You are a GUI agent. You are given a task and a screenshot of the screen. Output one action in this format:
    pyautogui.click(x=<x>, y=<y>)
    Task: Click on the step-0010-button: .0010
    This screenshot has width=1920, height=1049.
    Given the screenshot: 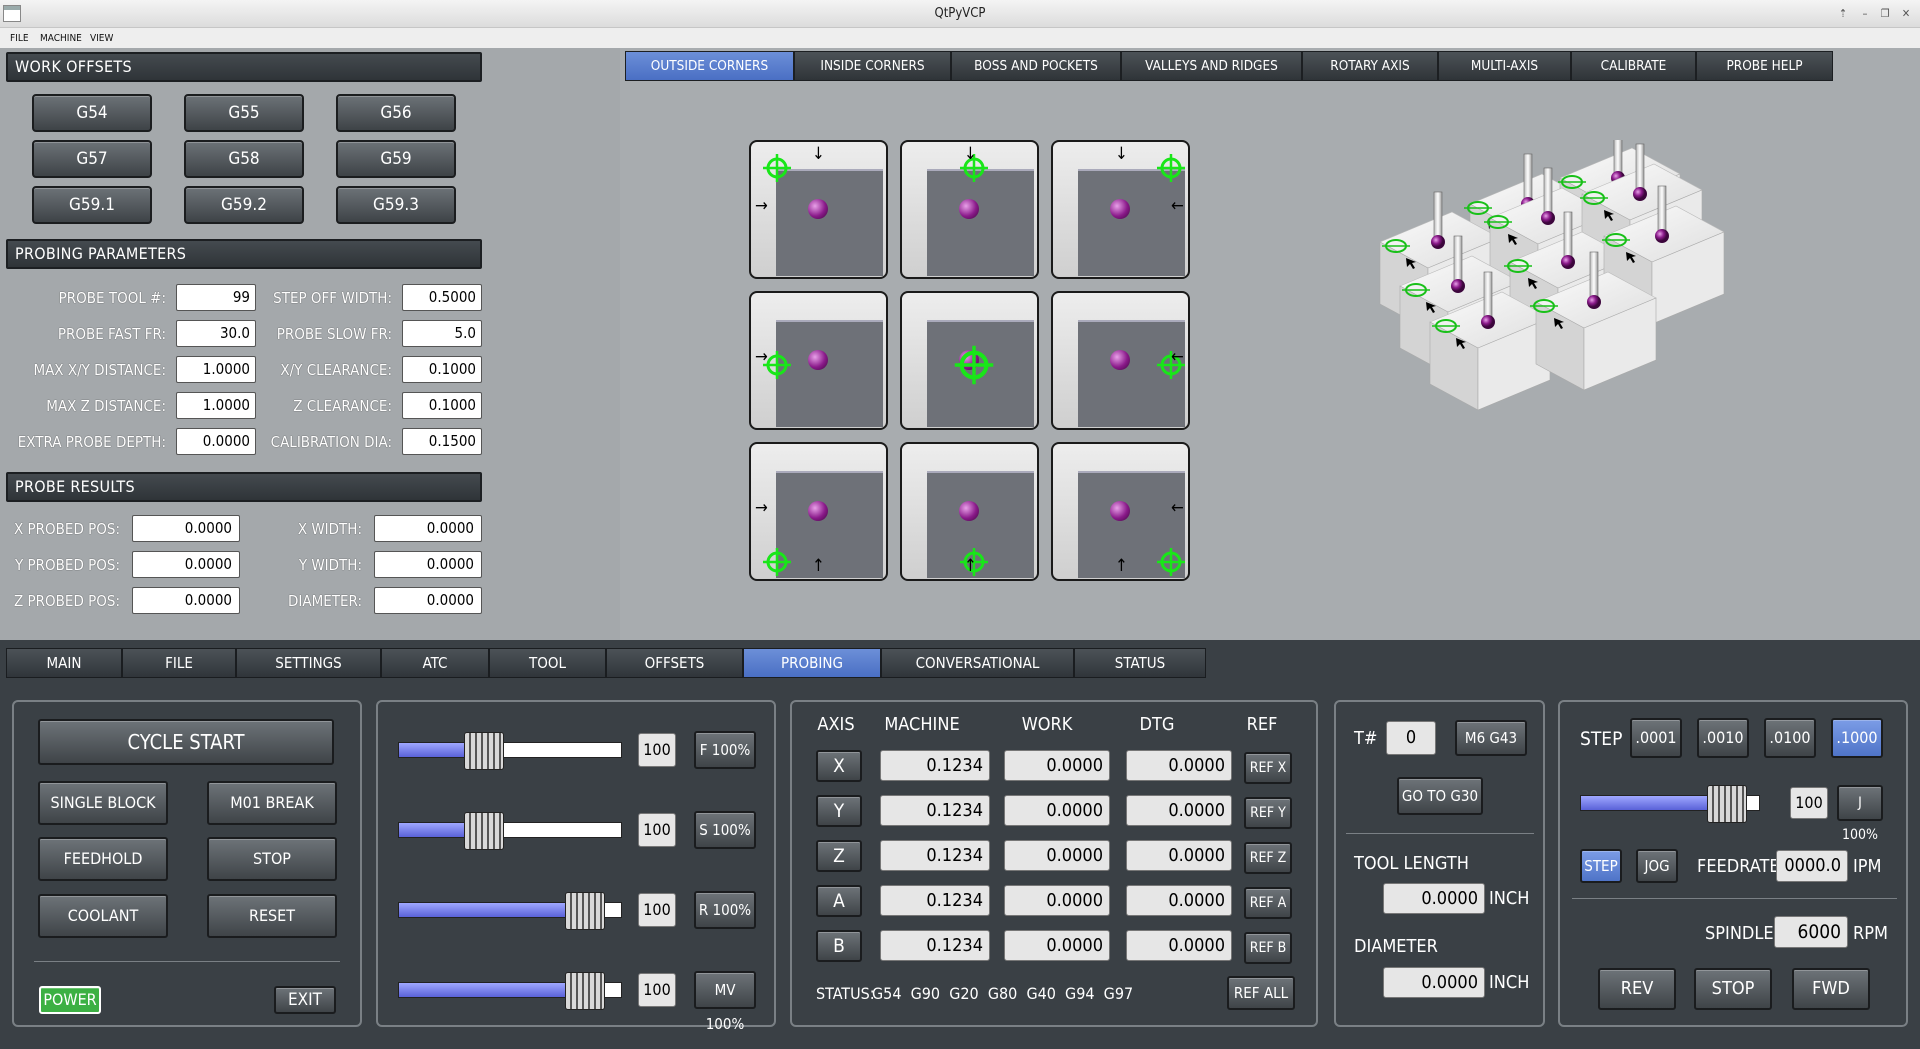 What is the action you would take?
    pyautogui.click(x=1723, y=738)
    